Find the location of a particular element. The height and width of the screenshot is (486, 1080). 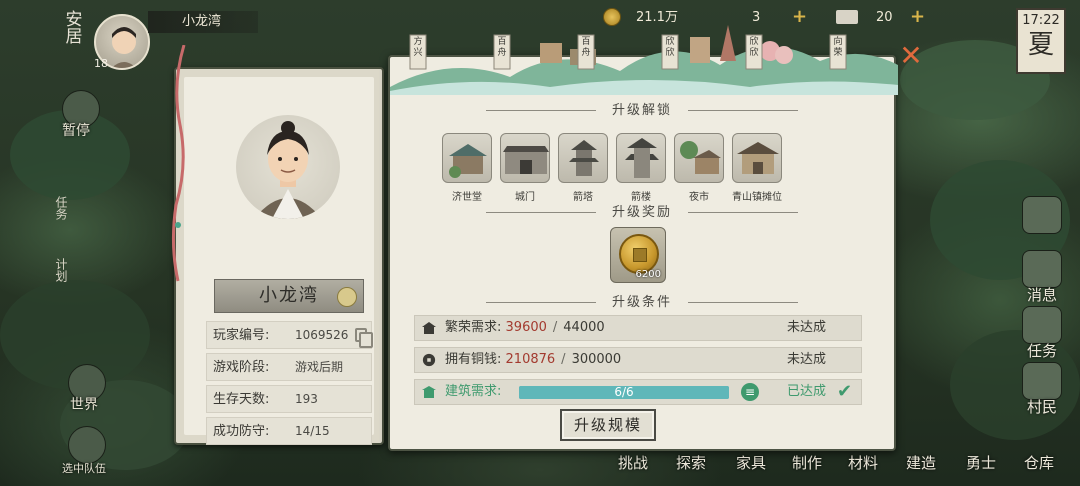

portrait-icon is located at coordinates (288, 170).